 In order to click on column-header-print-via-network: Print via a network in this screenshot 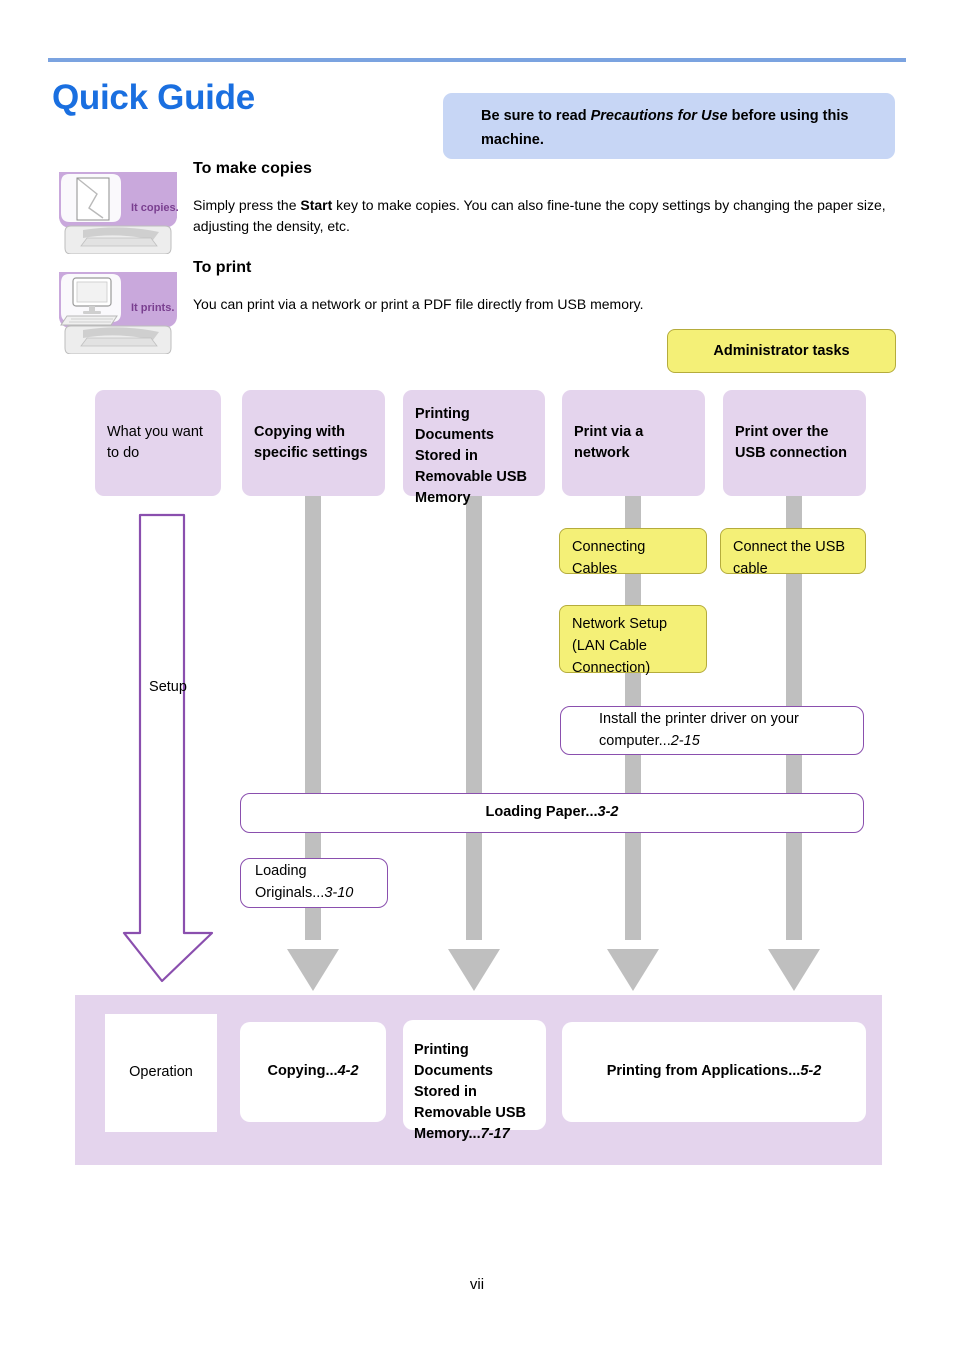, I will do `click(633, 443)`.